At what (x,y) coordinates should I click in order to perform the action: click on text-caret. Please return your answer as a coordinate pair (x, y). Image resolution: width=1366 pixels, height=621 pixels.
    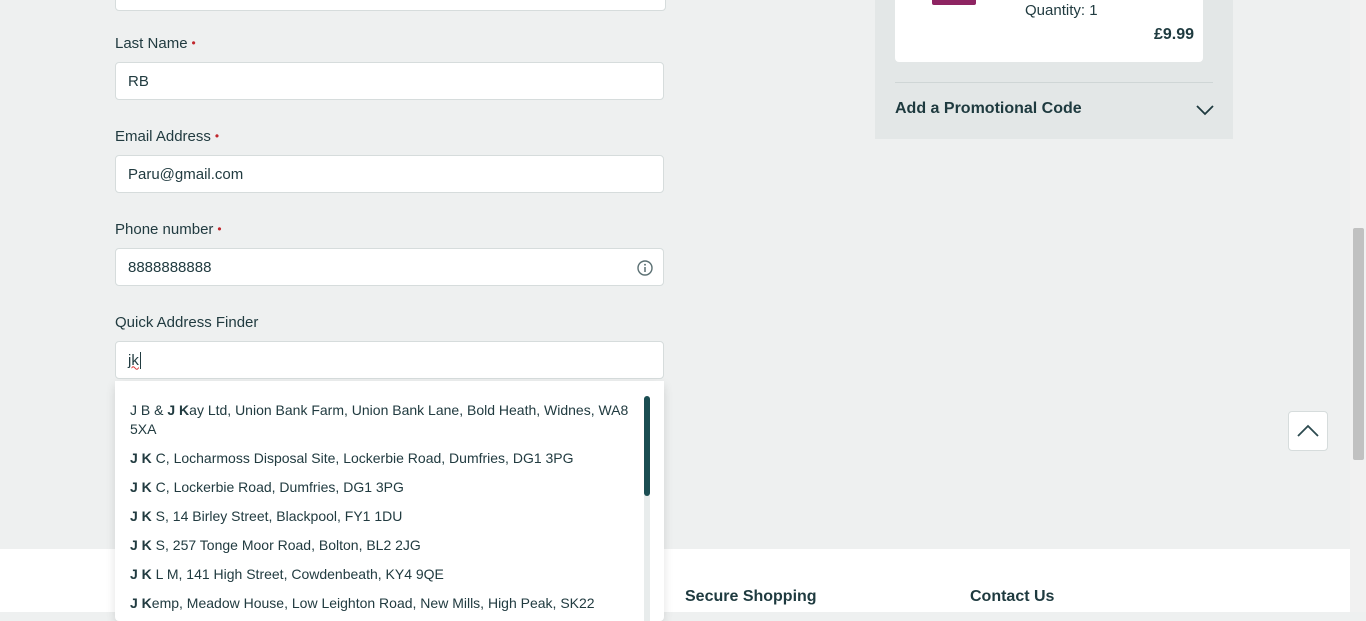
    Looking at the image, I should click on (140, 360).